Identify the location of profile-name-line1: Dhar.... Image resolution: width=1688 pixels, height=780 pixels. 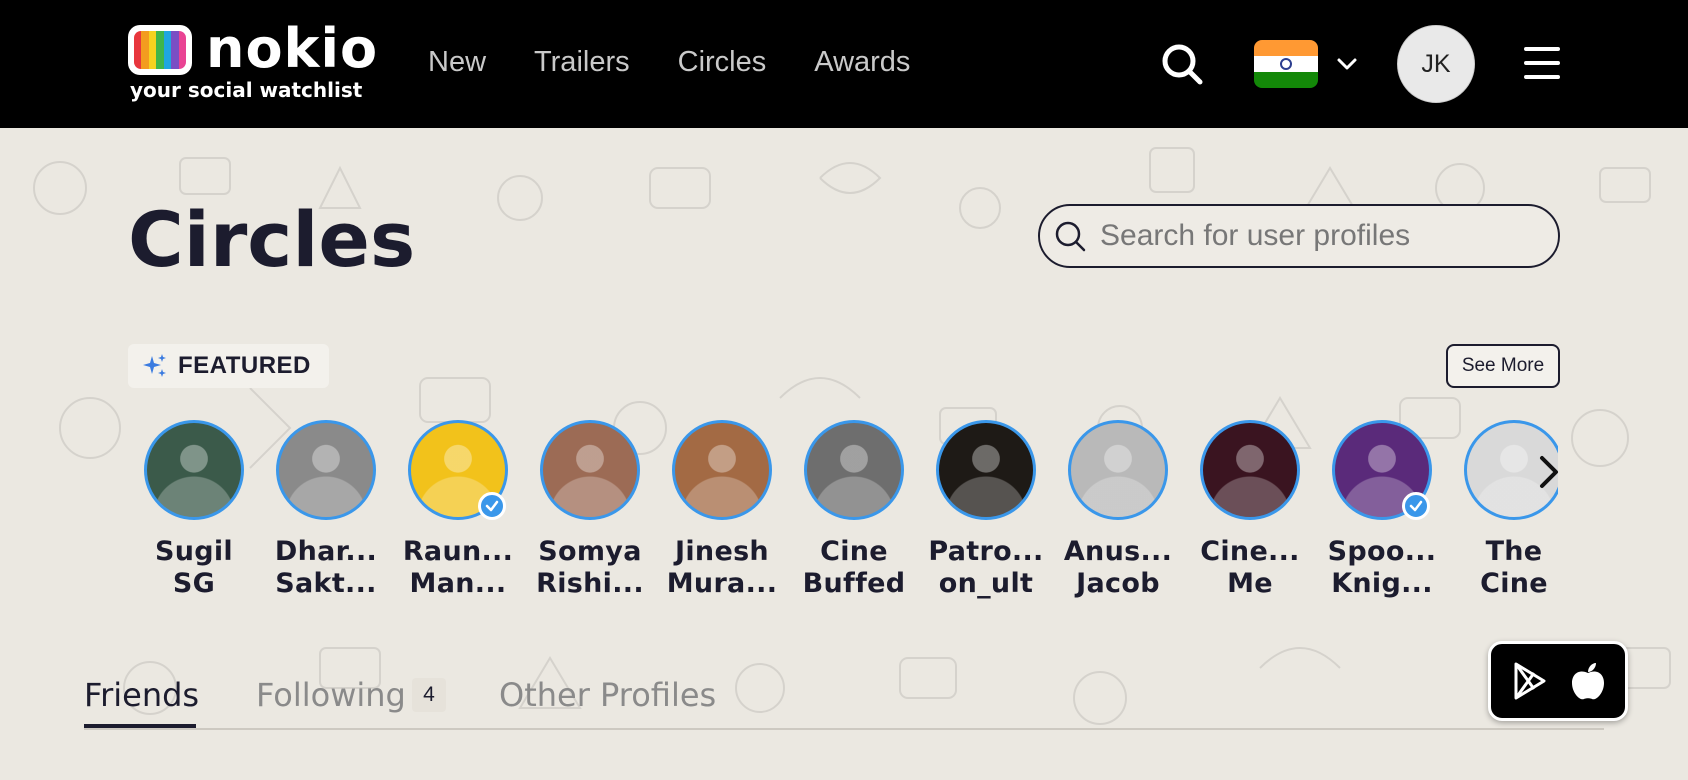
(326, 551).